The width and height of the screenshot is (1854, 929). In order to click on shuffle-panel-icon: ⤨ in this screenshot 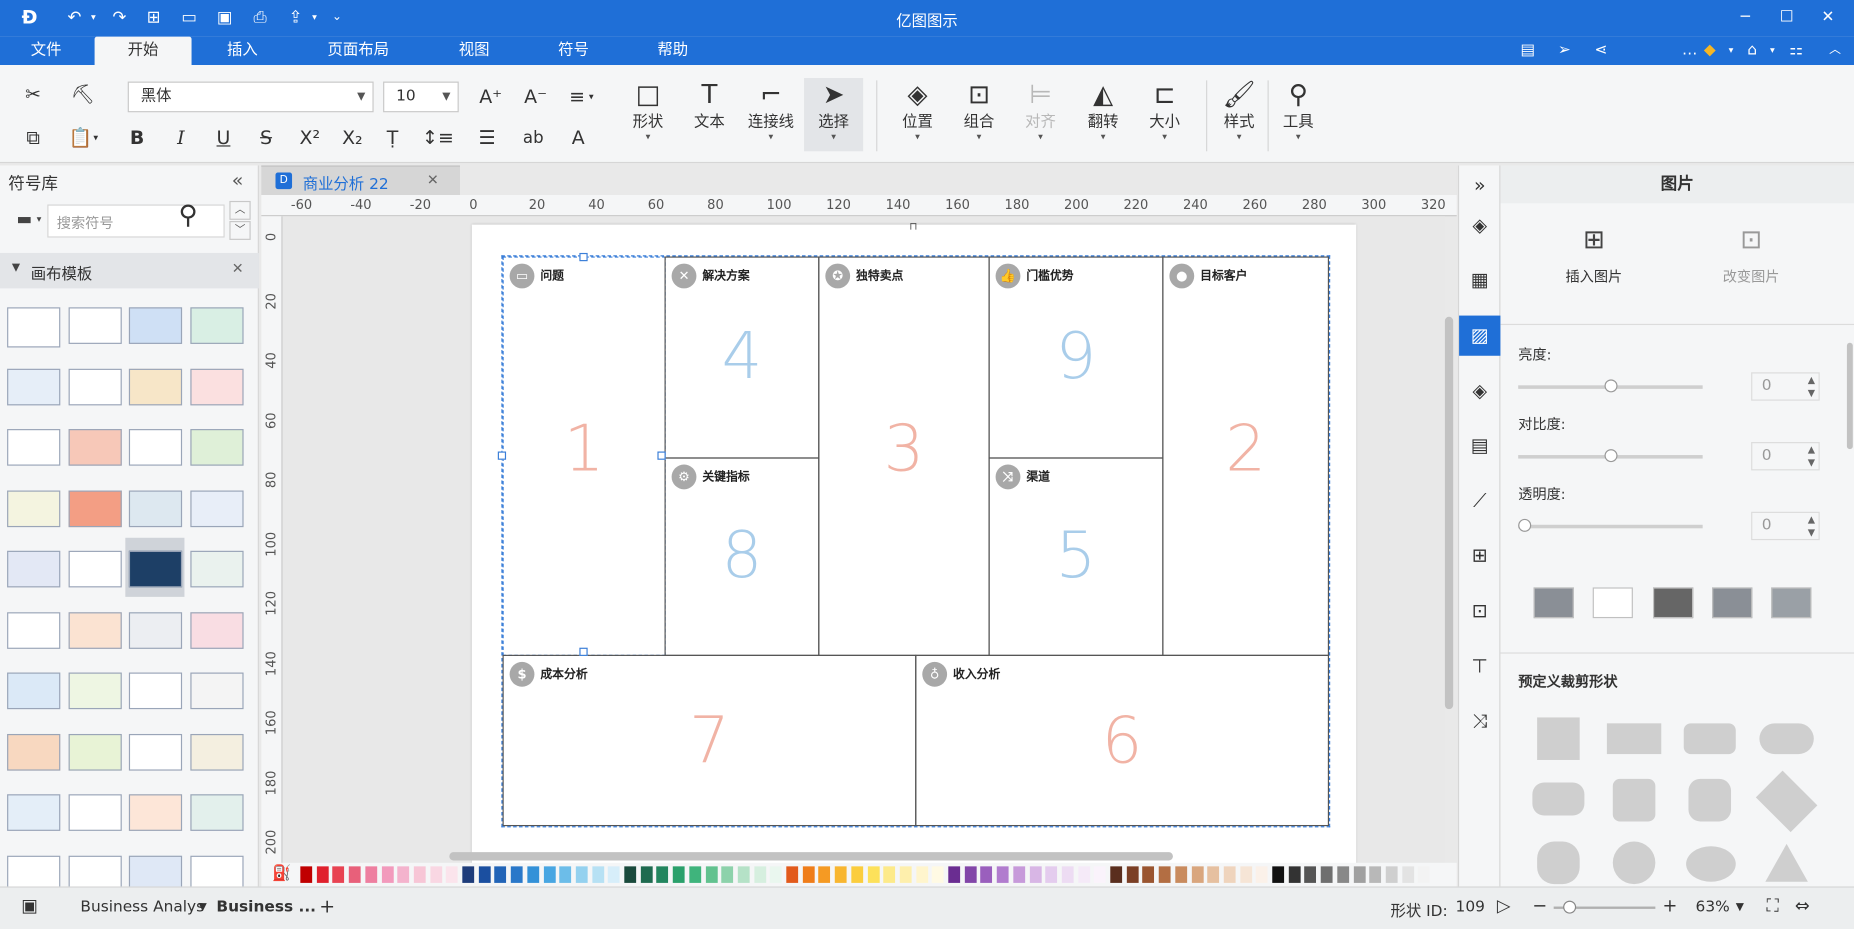, I will do `click(1479, 721)`.